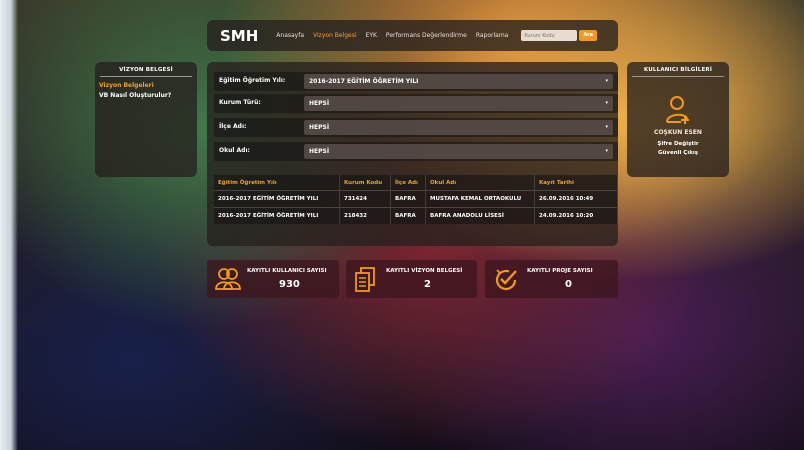 This screenshot has height=450, width=804. Describe the element at coordinates (458, 103) in the screenshot. I see `kurum-turu-select: HEPSİ ▾` at that location.